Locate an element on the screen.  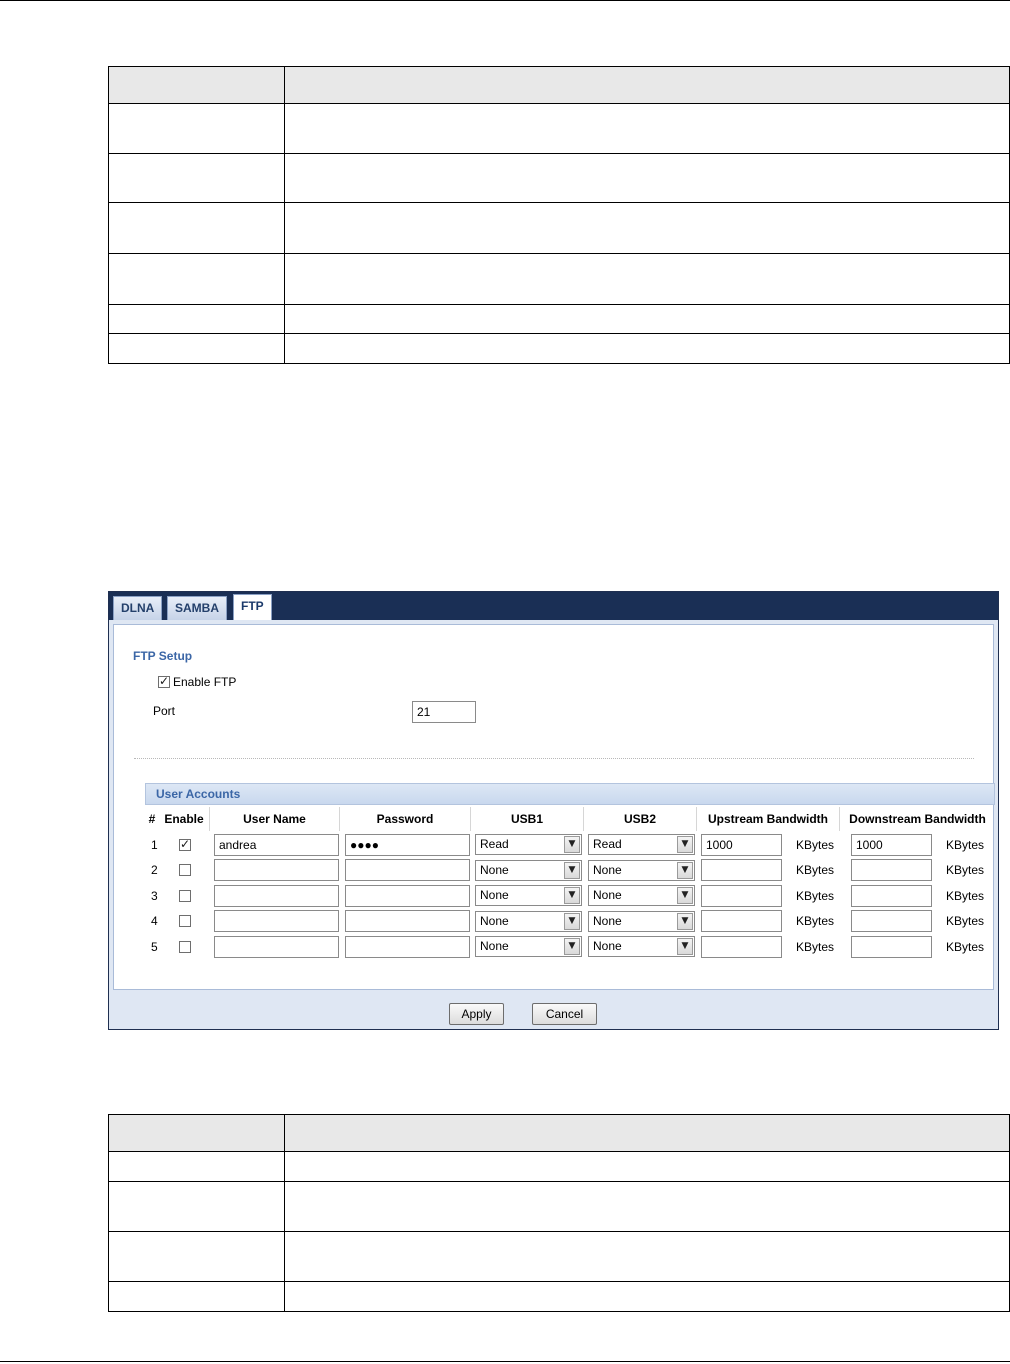
enable-ftp-row: Enable FTP is located at coordinates (197, 681).